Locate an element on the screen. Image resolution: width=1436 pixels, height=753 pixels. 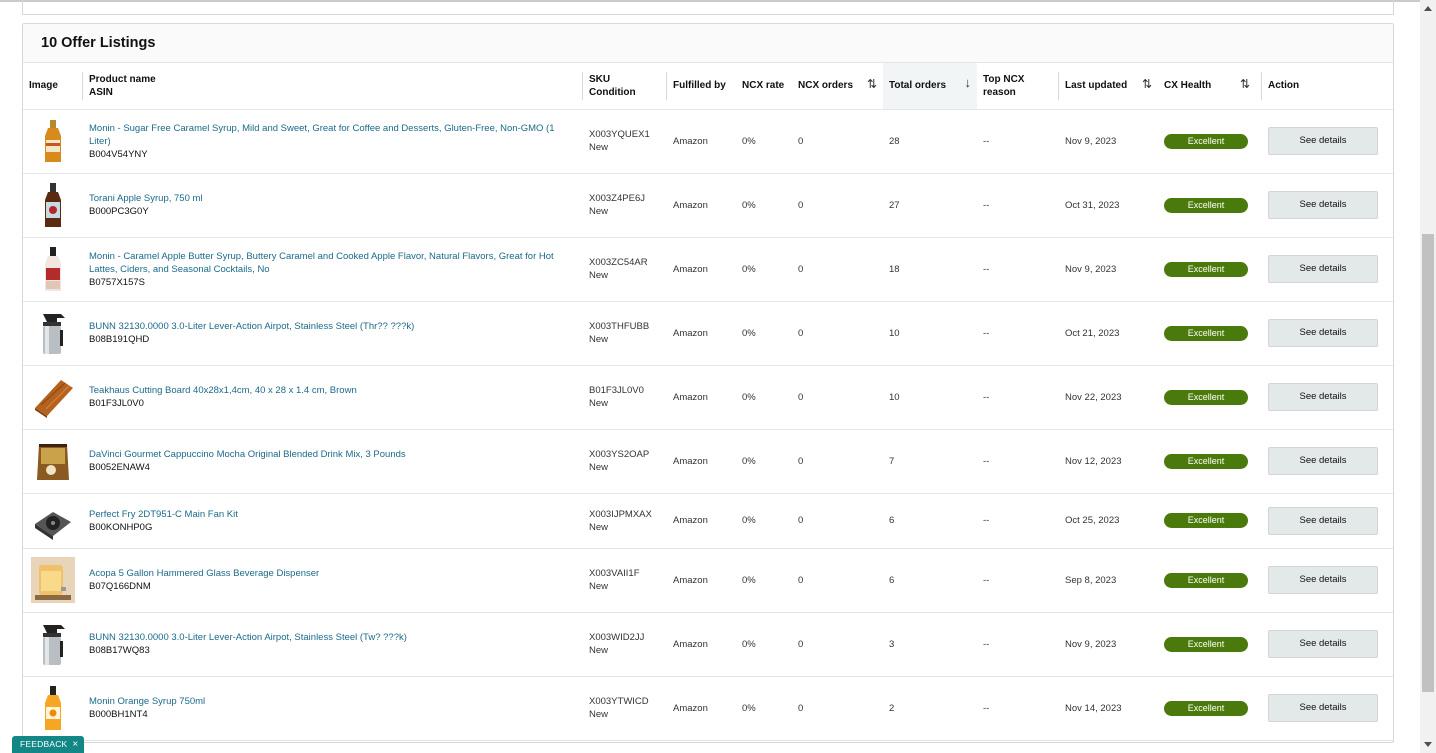
ncx-rate-cell: 0% is located at coordinates (764, 580).